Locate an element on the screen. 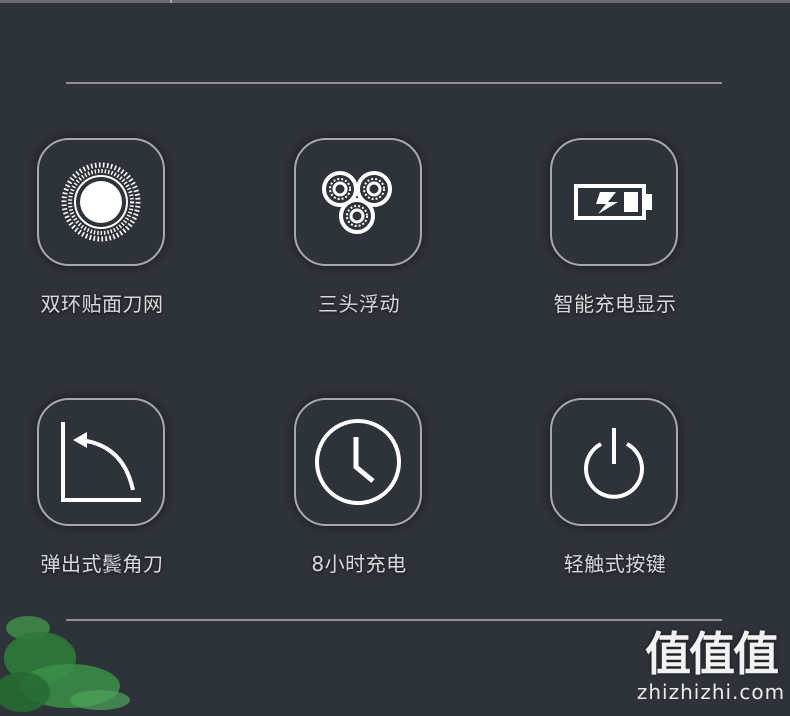  three-heads-icon is located at coordinates (358, 202).